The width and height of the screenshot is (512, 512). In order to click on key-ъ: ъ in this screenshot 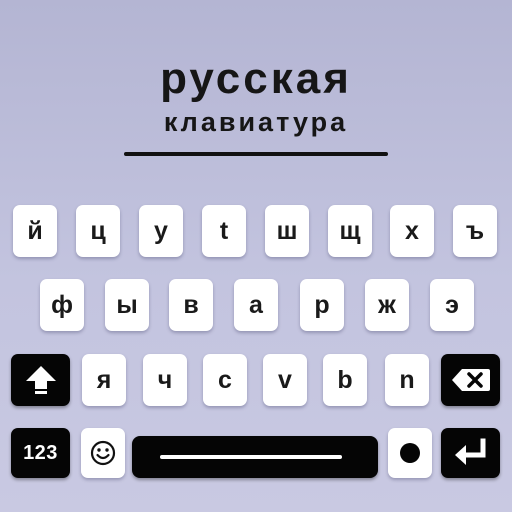, I will do `click(475, 231)`.